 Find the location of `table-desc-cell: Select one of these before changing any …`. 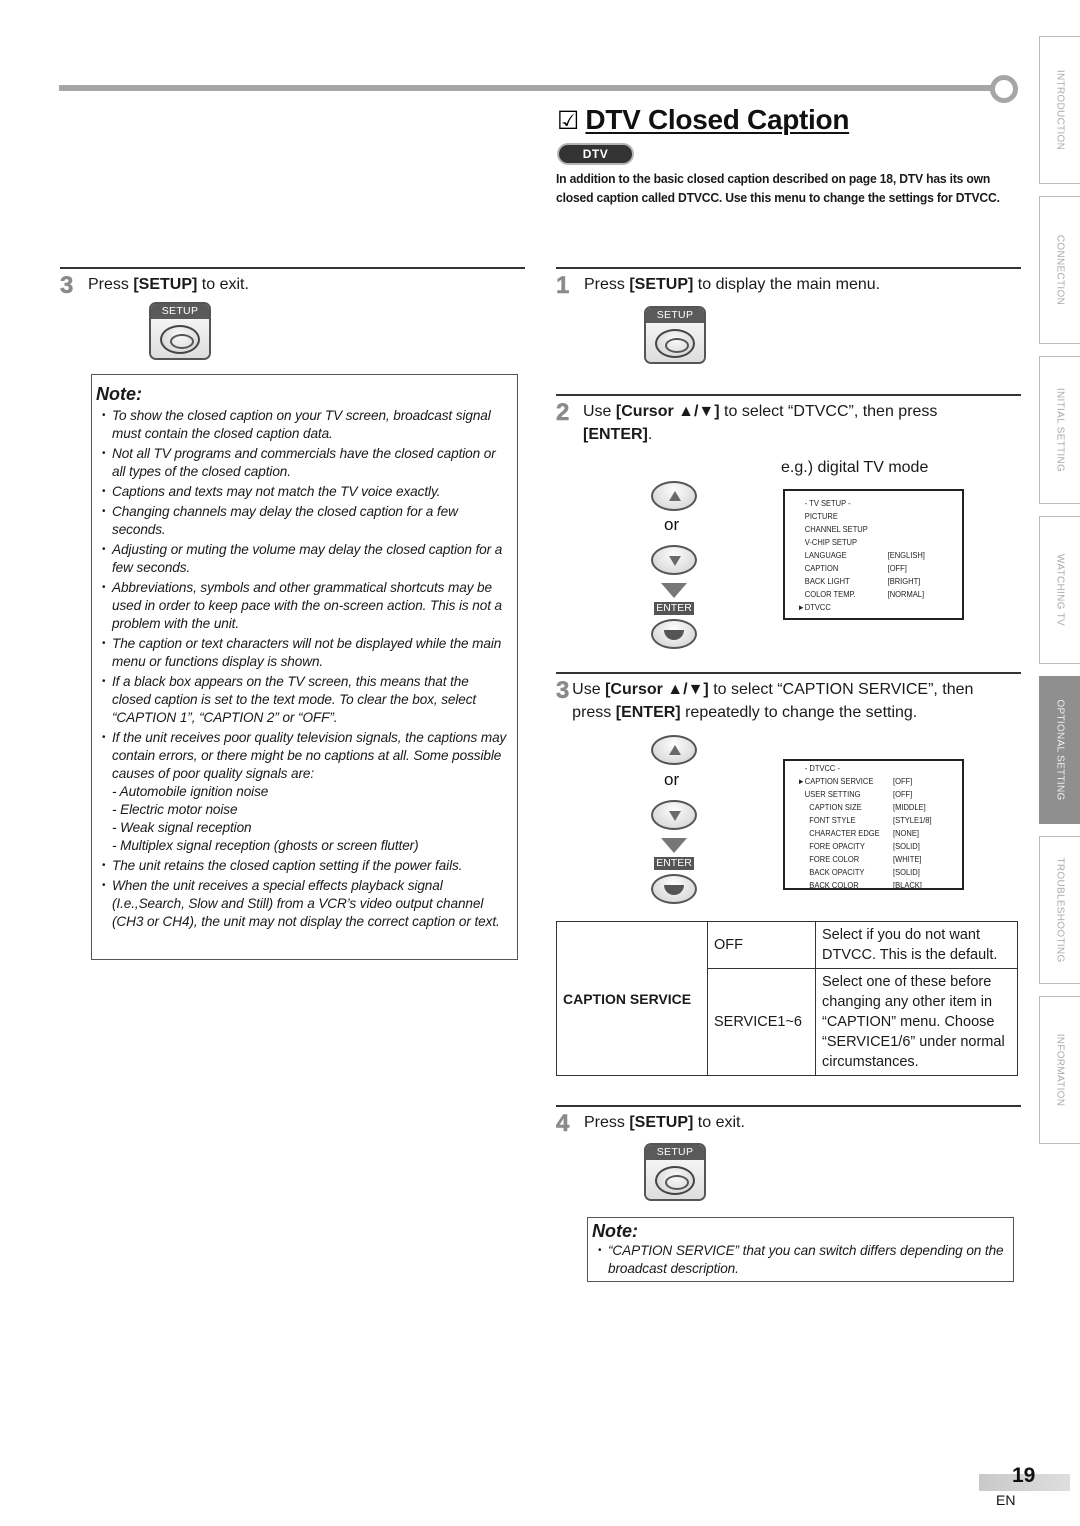

table-desc-cell: Select one of these before changing any … is located at coordinates (916, 1022).